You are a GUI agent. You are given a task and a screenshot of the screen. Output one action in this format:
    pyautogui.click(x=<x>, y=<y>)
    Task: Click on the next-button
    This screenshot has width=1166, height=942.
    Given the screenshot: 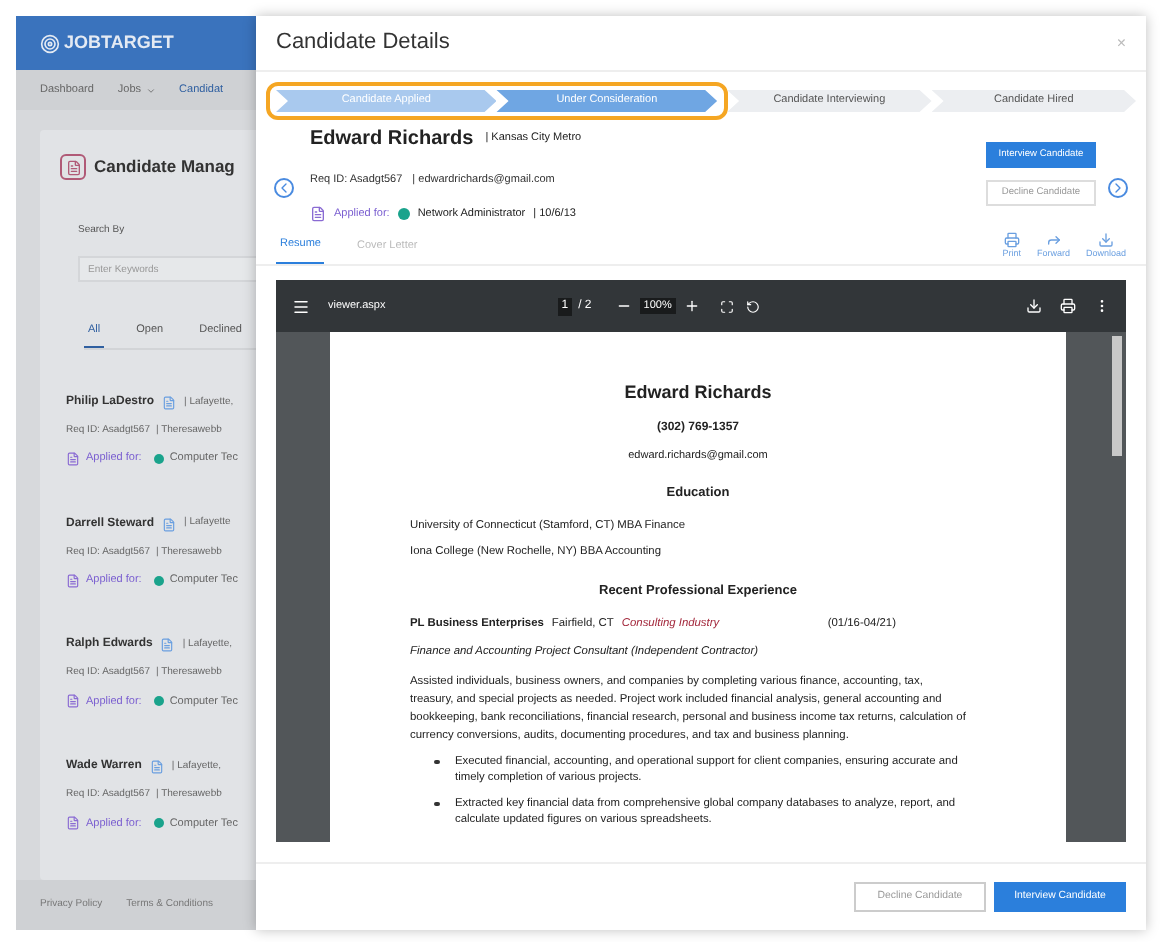 What is the action you would take?
    pyautogui.click(x=1118, y=187)
    